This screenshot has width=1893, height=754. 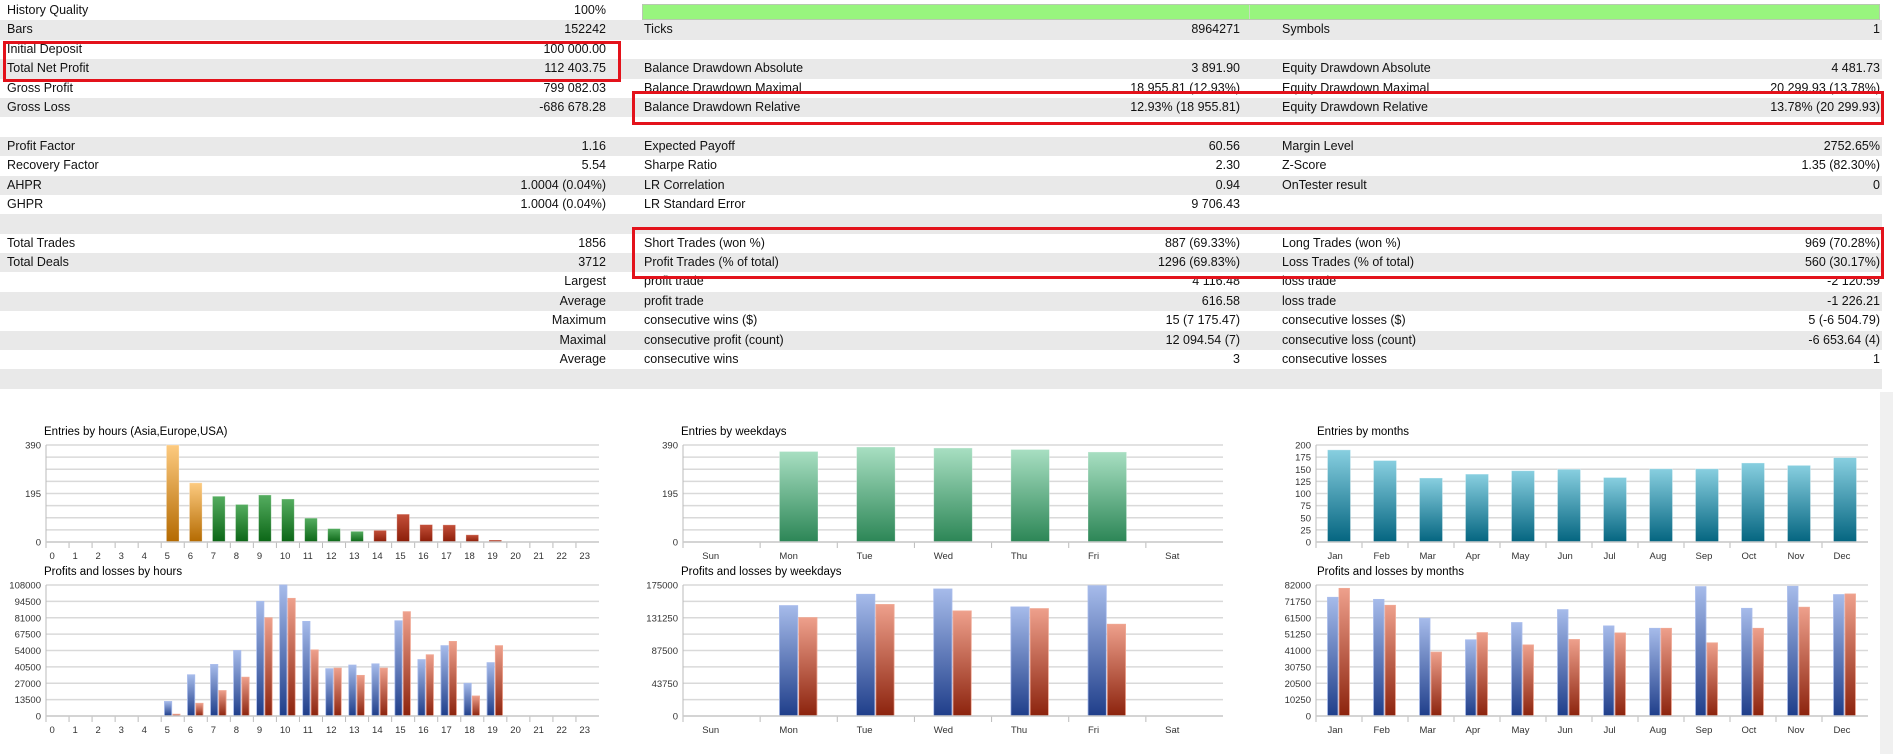 What do you see at coordinates (761, 572) in the screenshot?
I see `chart-title: Profits and losses by weekdays` at bounding box center [761, 572].